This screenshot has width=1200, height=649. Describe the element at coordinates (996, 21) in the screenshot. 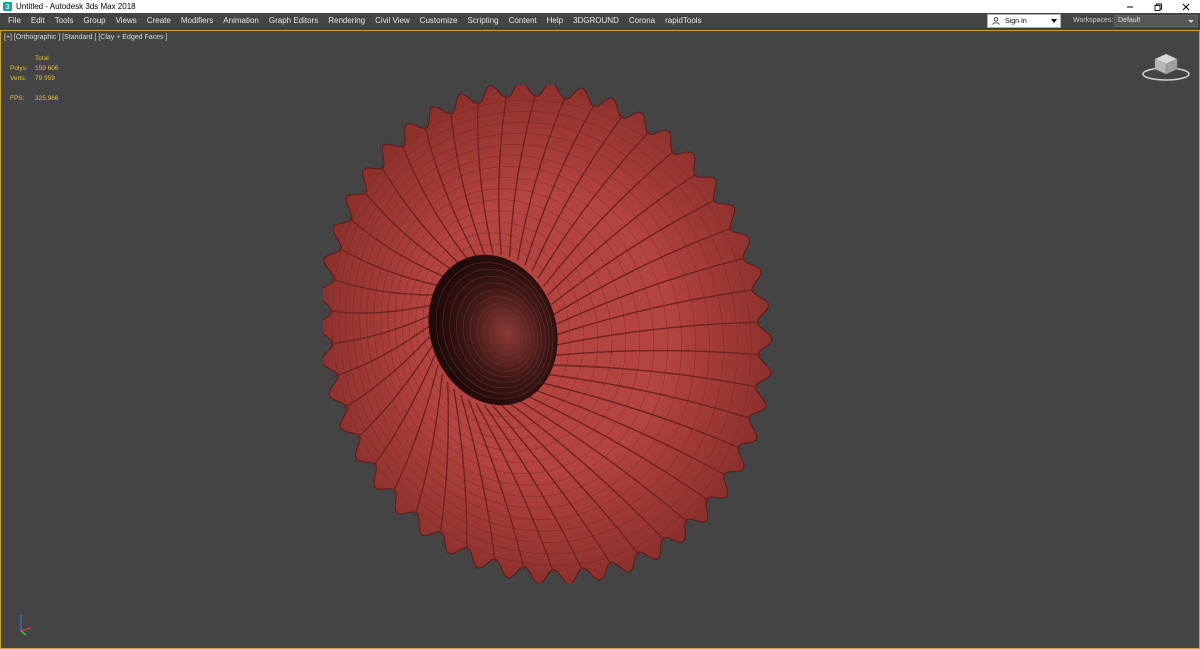

I see `user-icon` at that location.